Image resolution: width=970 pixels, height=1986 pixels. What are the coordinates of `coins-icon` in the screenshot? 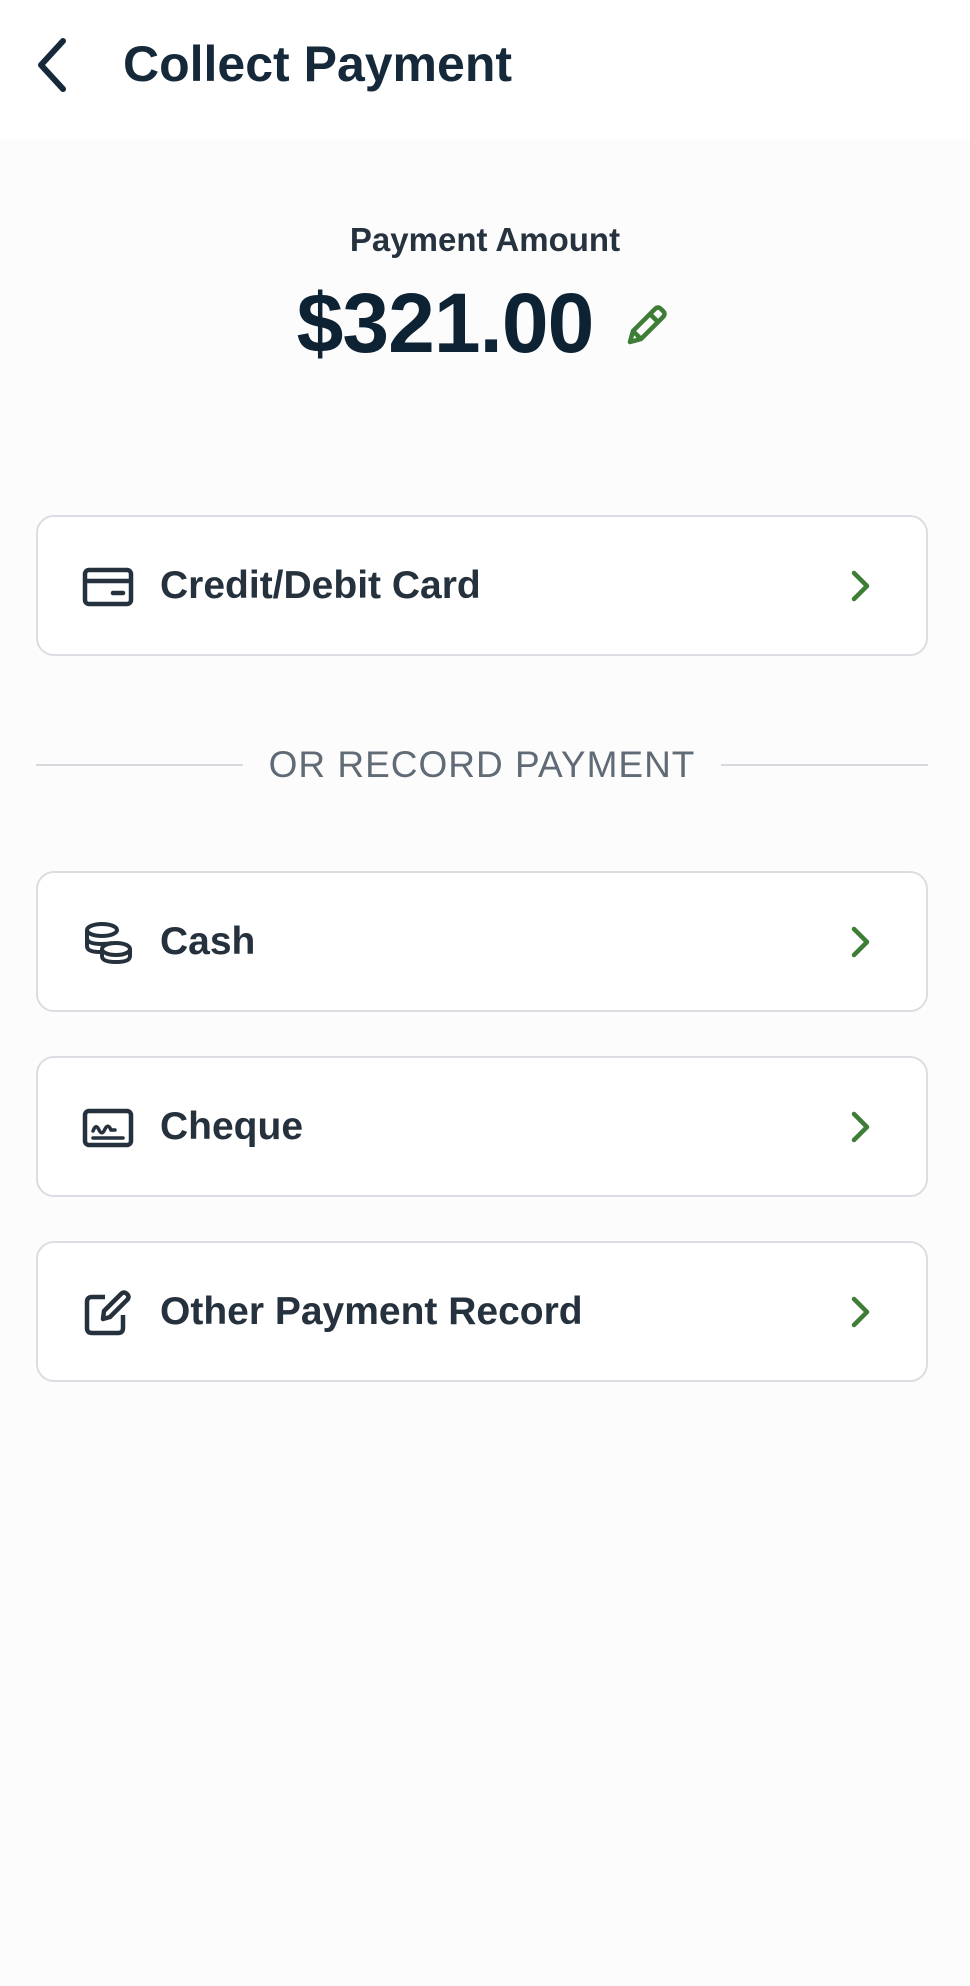 It's located at (108, 943).